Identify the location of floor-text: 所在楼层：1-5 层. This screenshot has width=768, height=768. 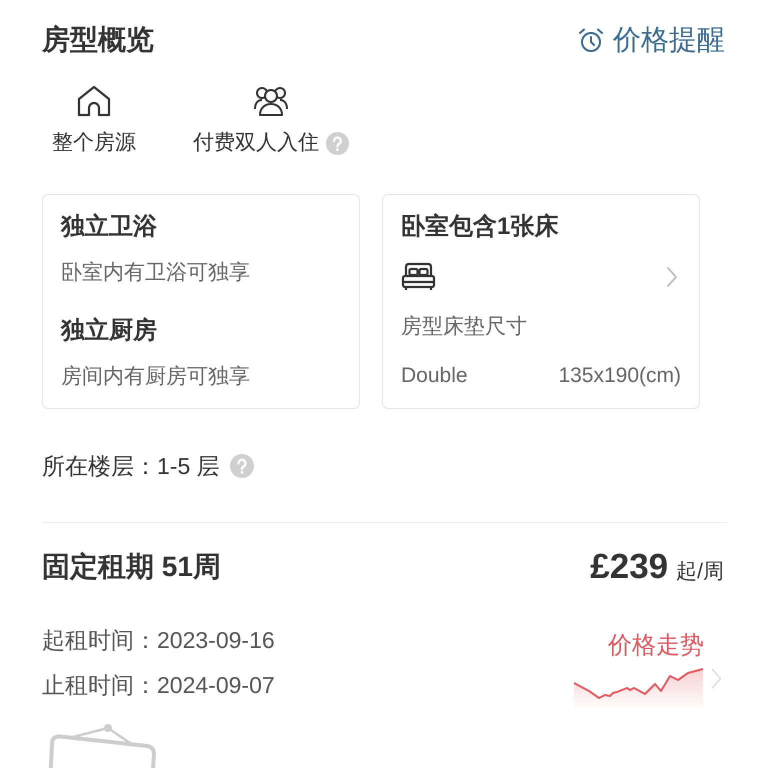
(131, 466).